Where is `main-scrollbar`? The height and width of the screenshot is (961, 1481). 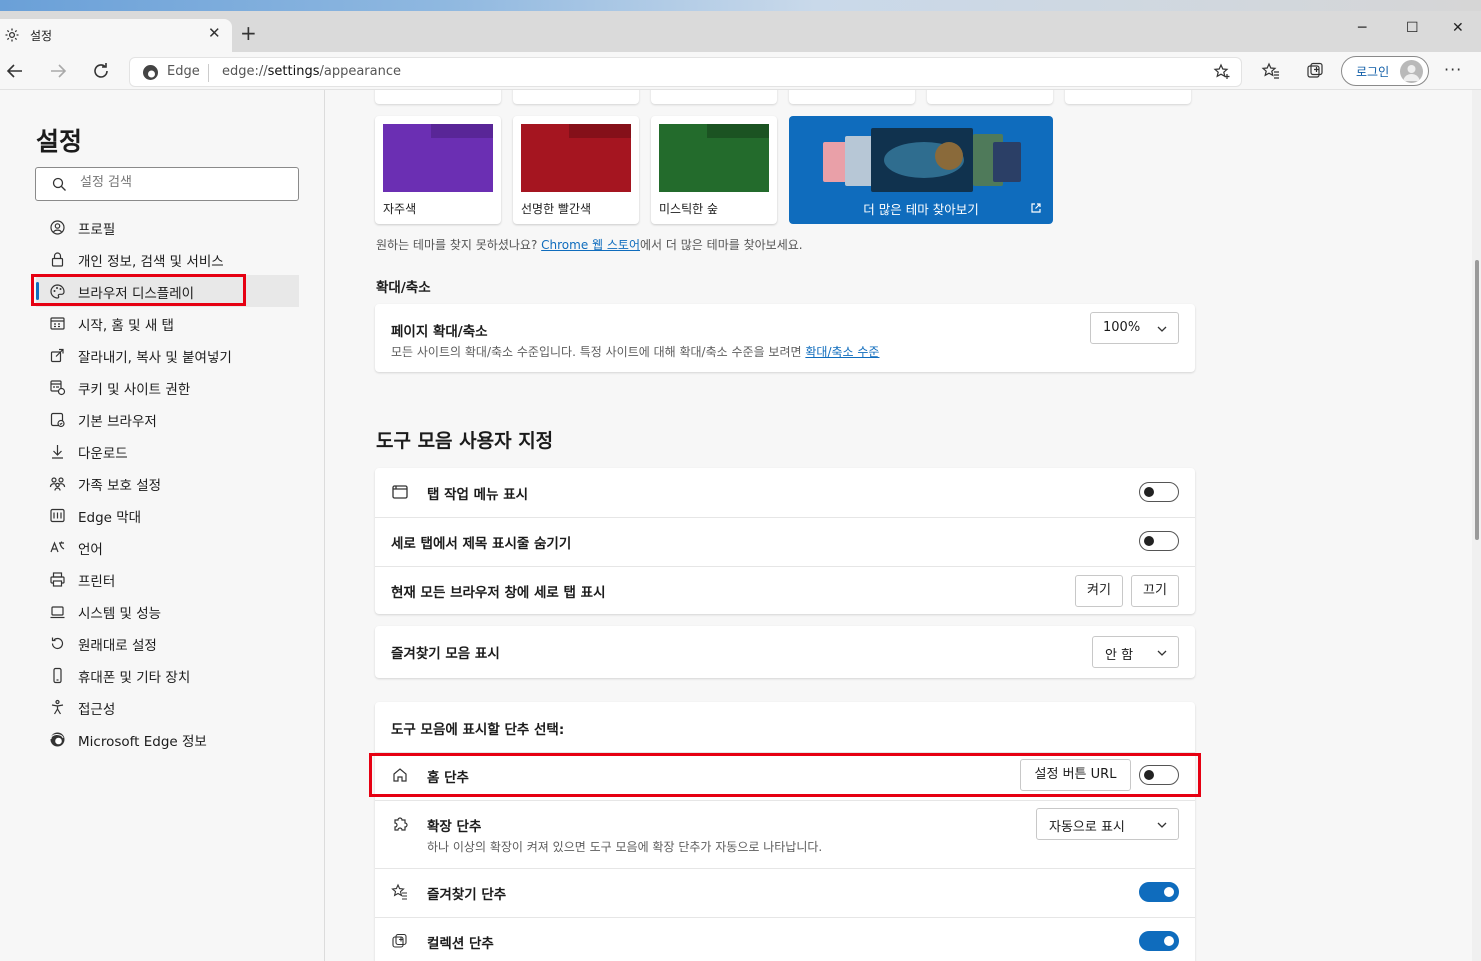 main-scrollbar is located at coordinates (1476, 525).